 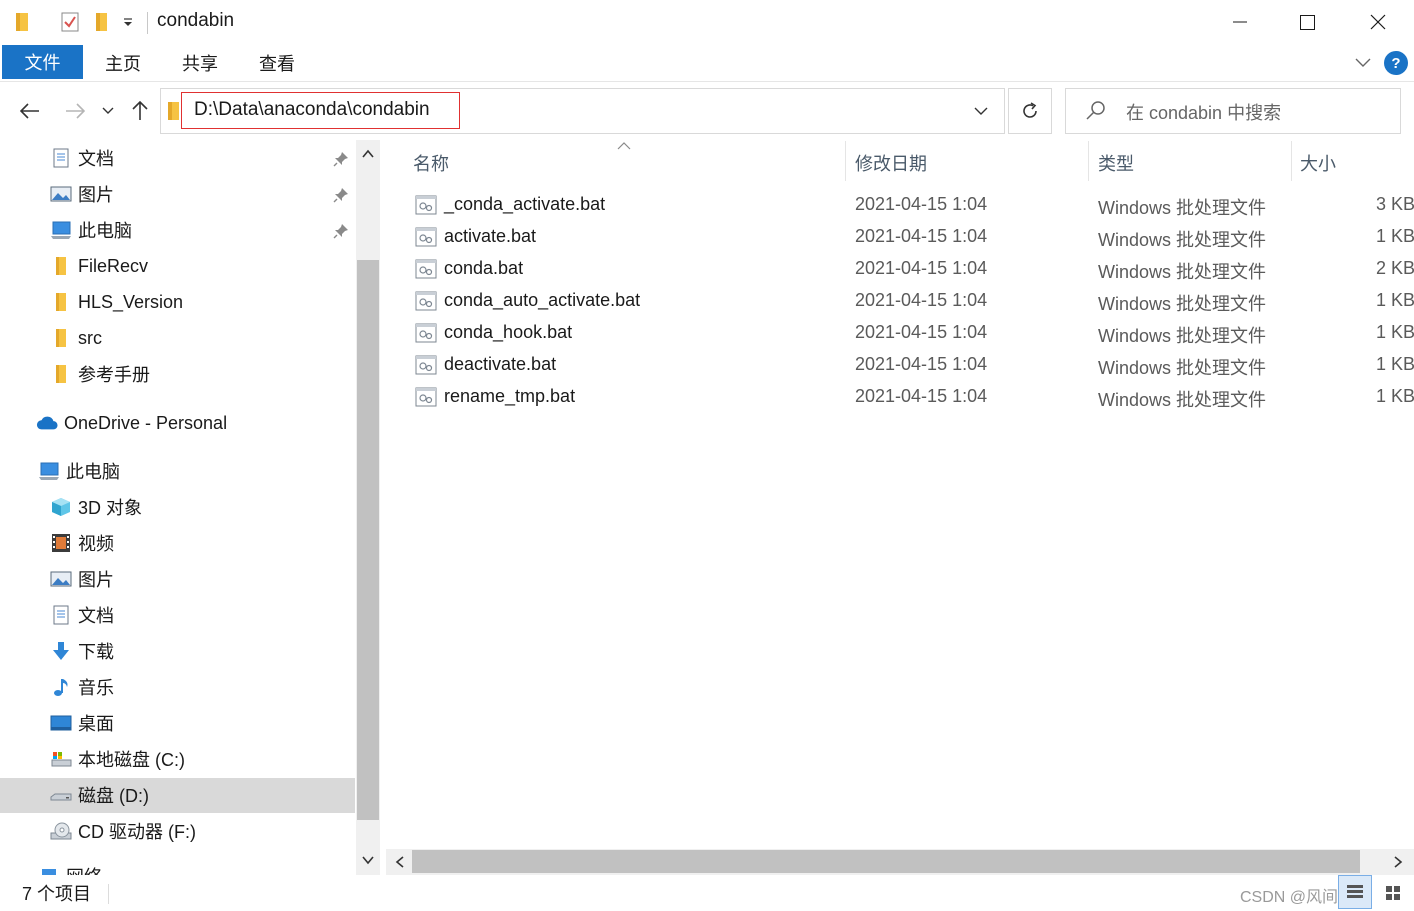 What do you see at coordinates (1318, 163) in the screenshot?
I see `column-header-size: 大小` at bounding box center [1318, 163].